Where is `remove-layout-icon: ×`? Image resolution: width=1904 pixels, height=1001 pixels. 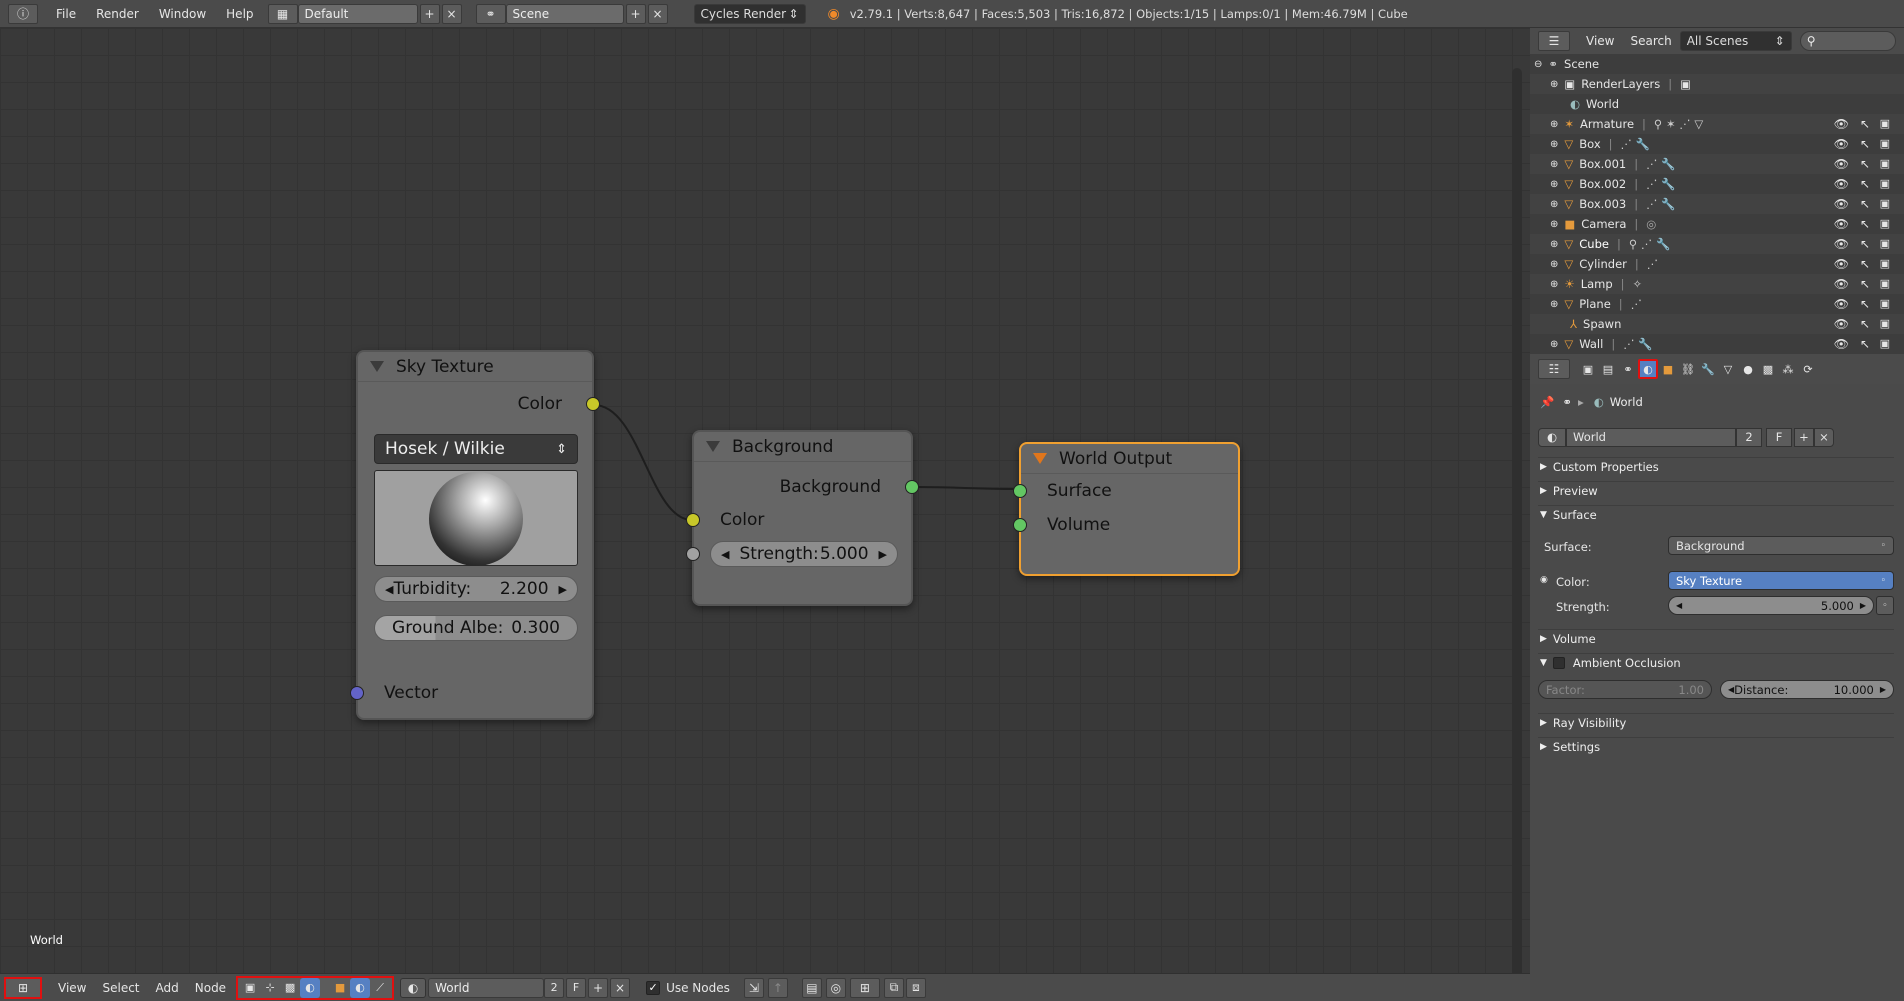 remove-layout-icon: × is located at coordinates (451, 13).